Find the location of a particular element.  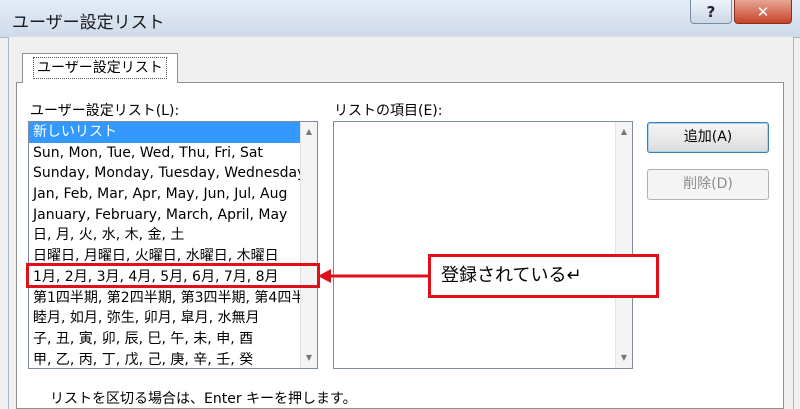

list-item: 新しいリスト is located at coordinates (165, 132).